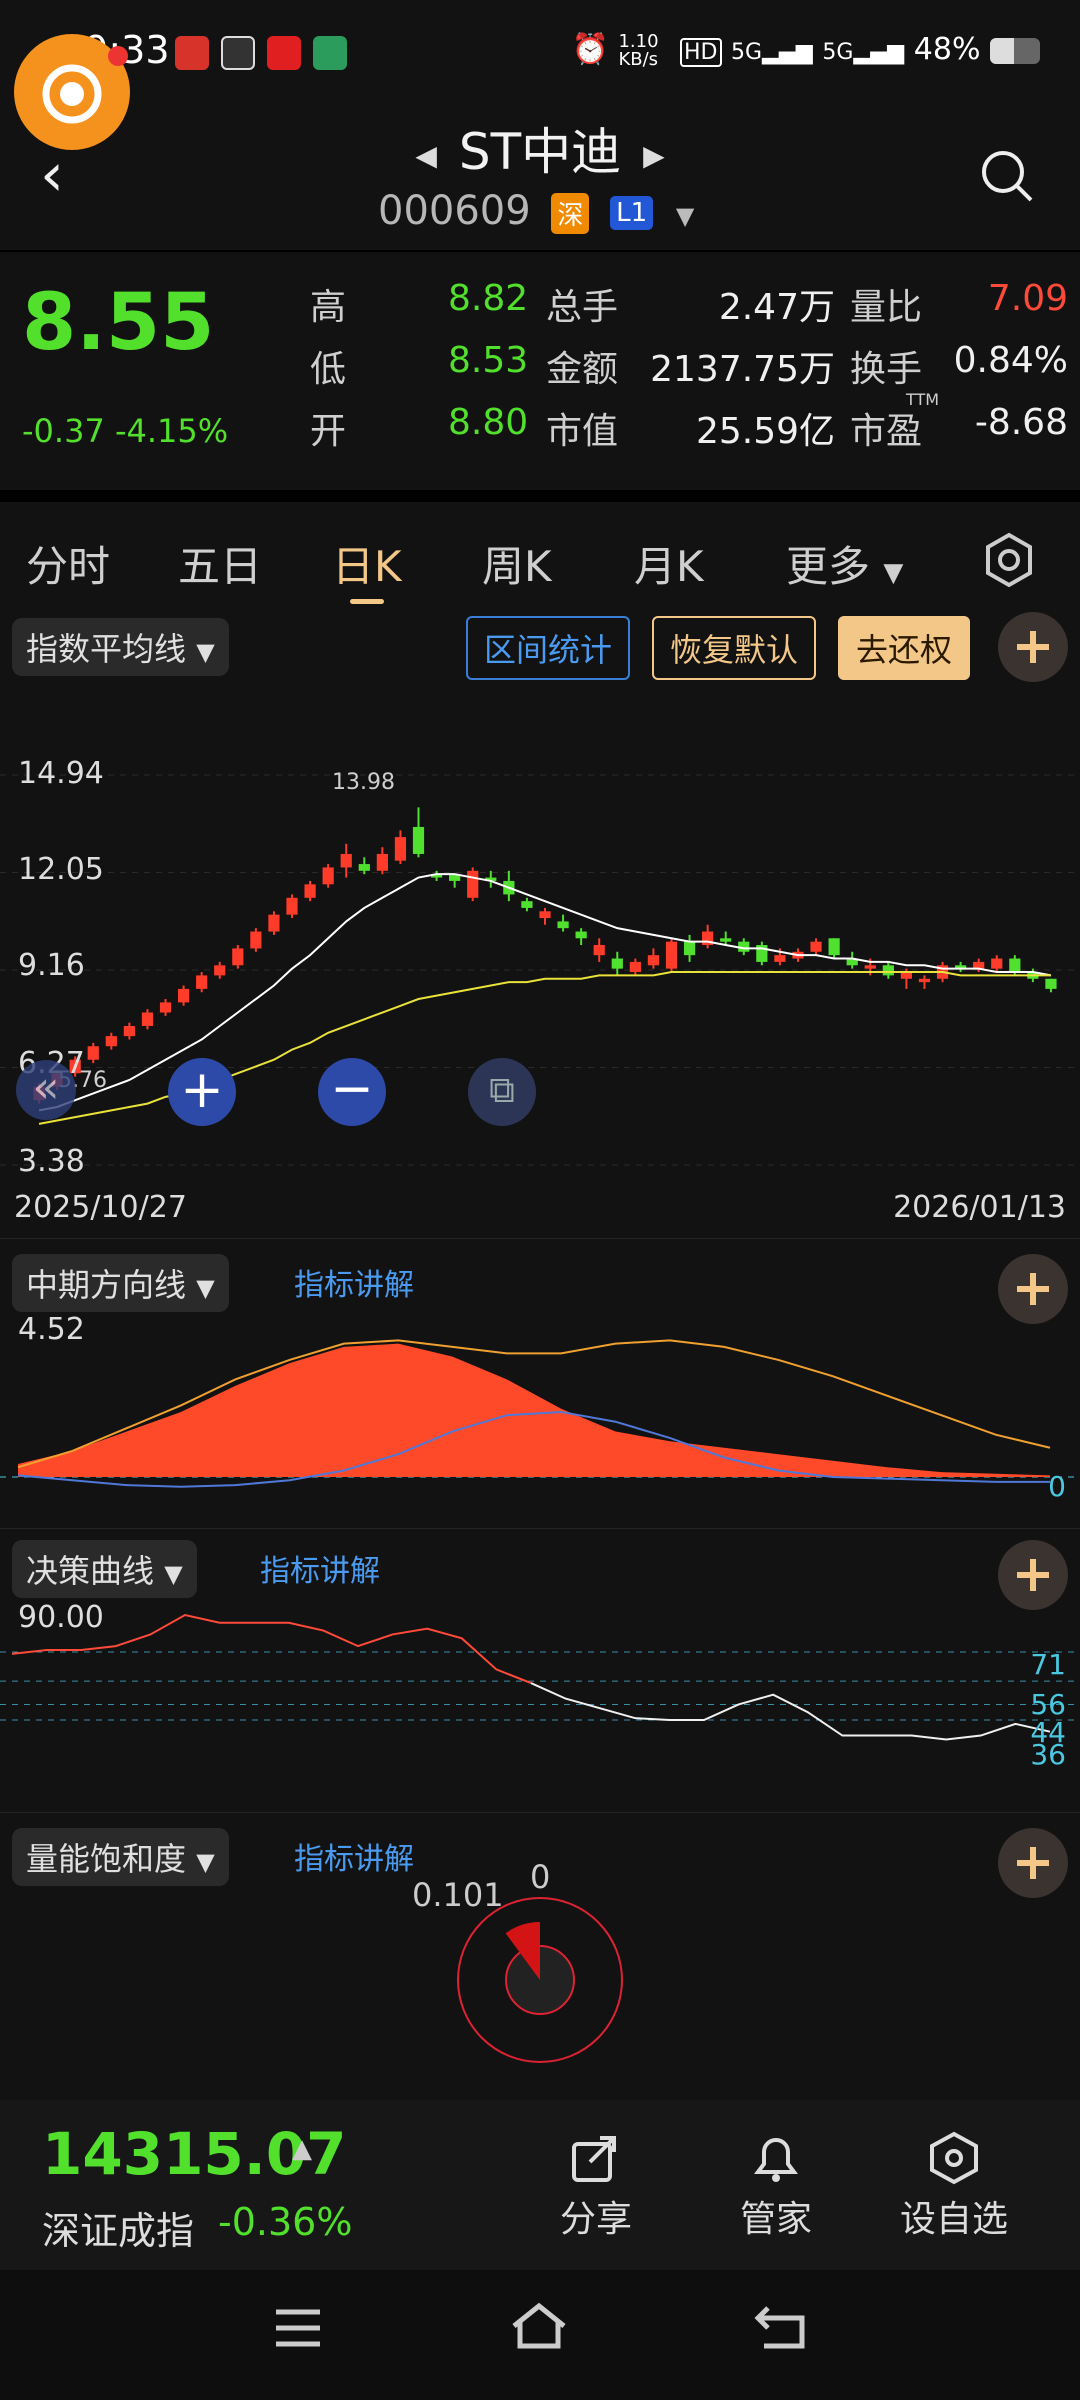  I want to click on pe-value: -8.68, so click(1021, 422).